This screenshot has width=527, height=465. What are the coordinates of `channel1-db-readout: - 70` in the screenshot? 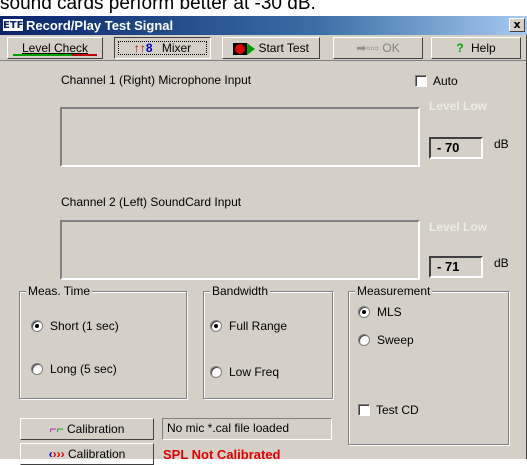 It's located at (456, 148).